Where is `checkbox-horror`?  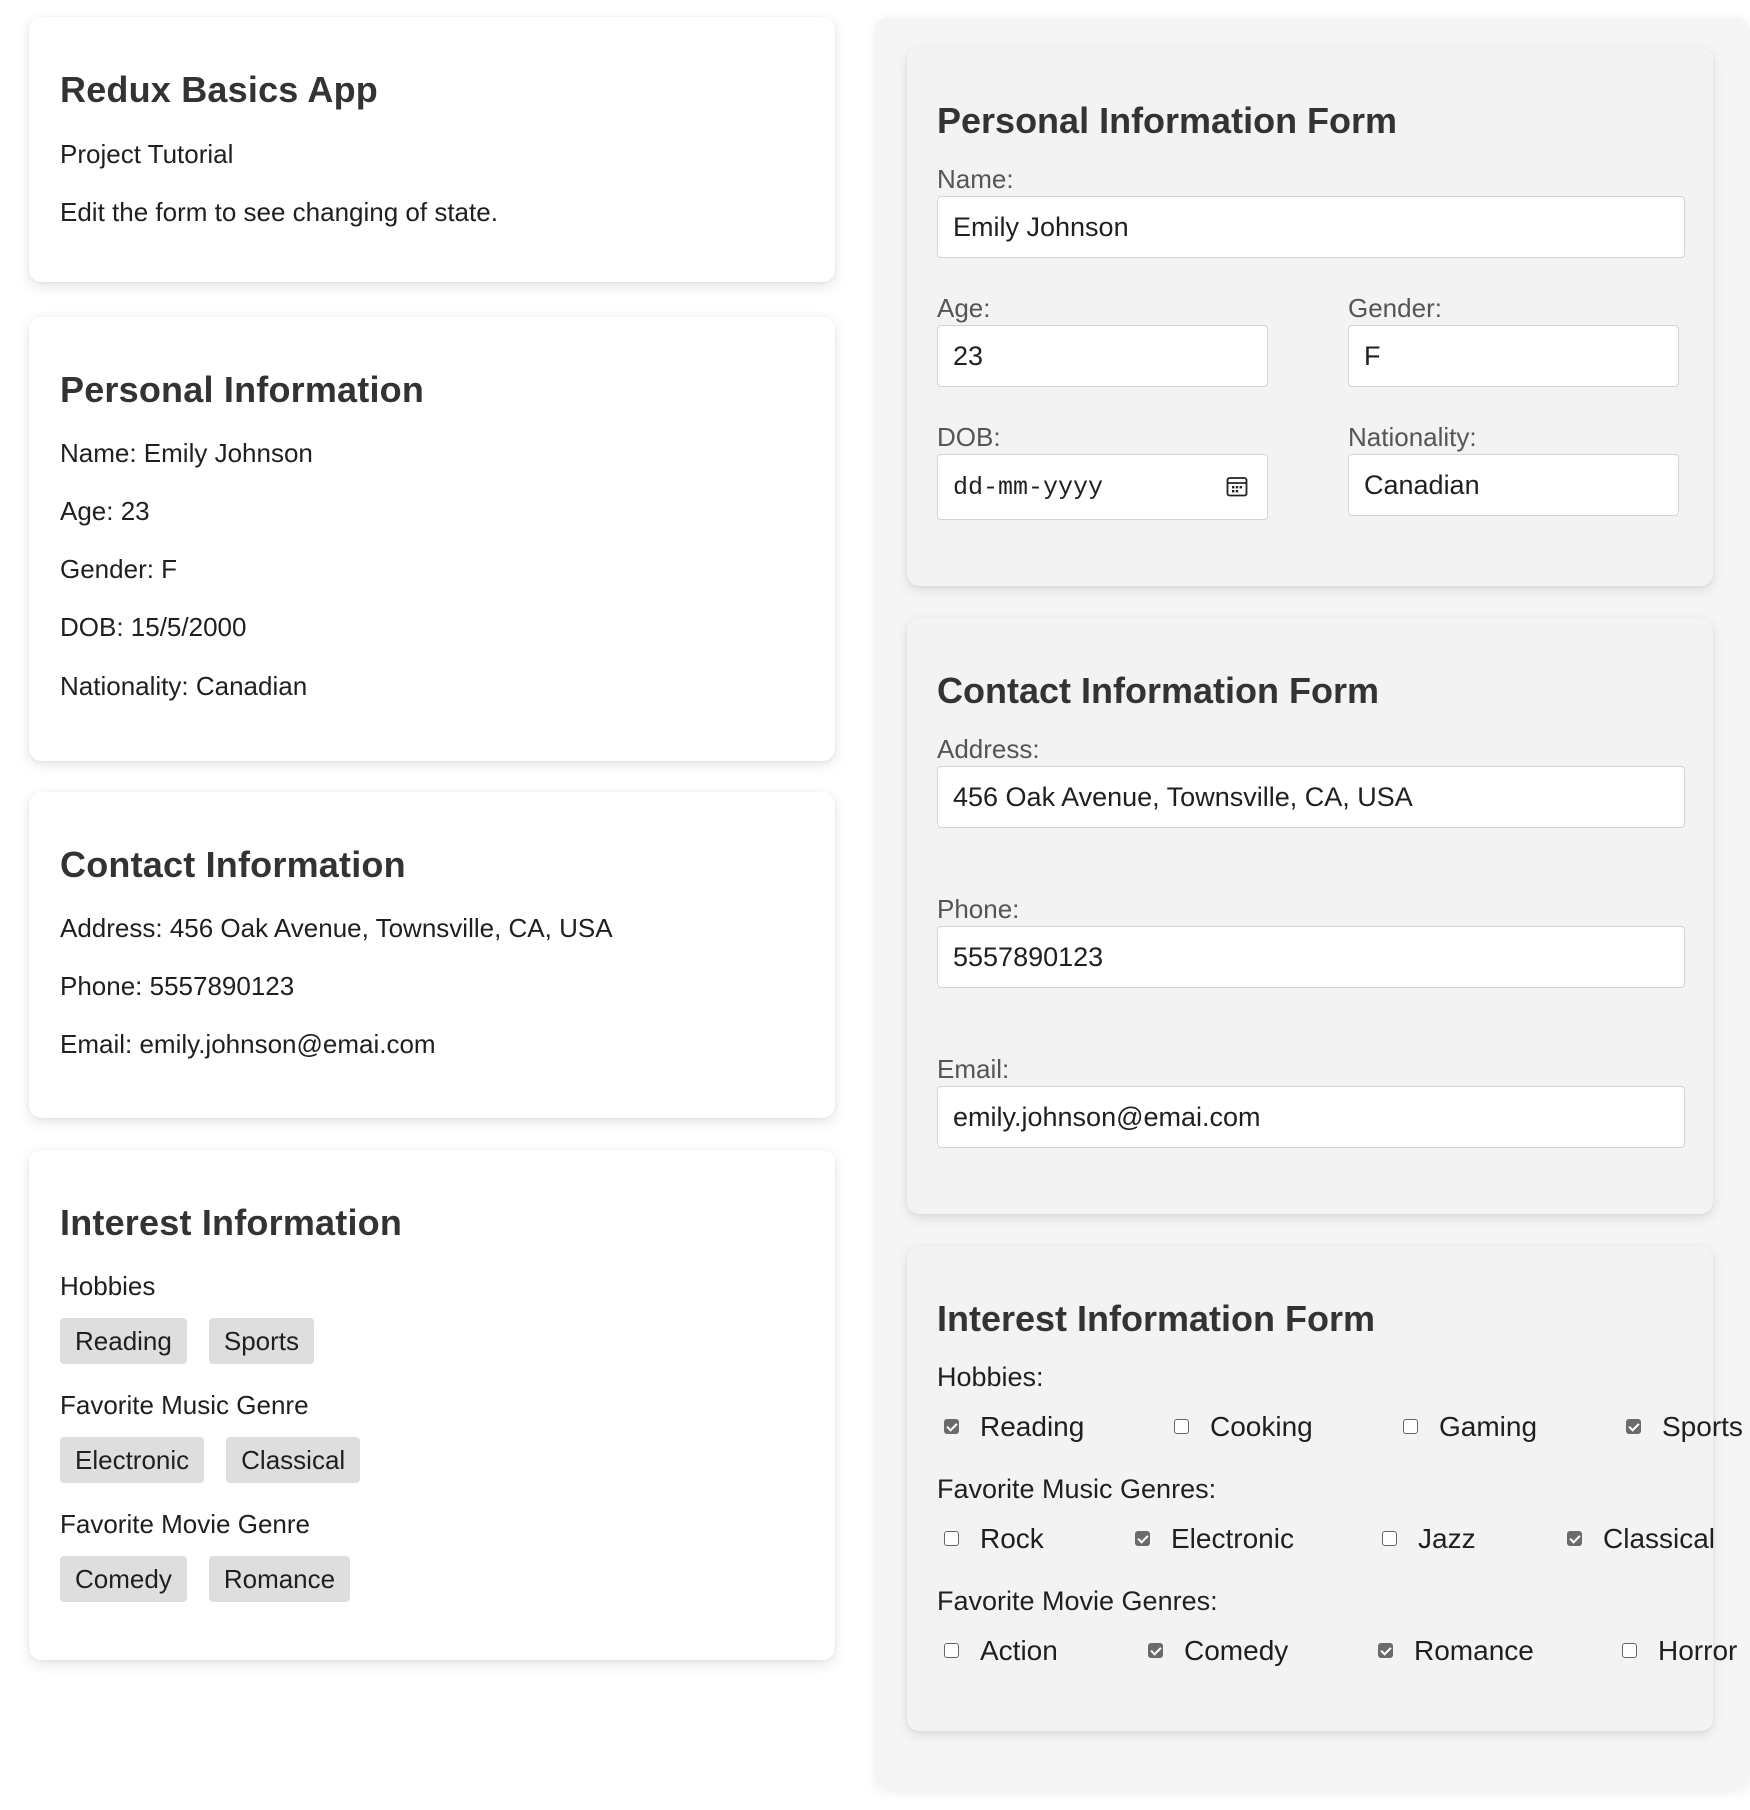 checkbox-horror is located at coordinates (1629, 1650).